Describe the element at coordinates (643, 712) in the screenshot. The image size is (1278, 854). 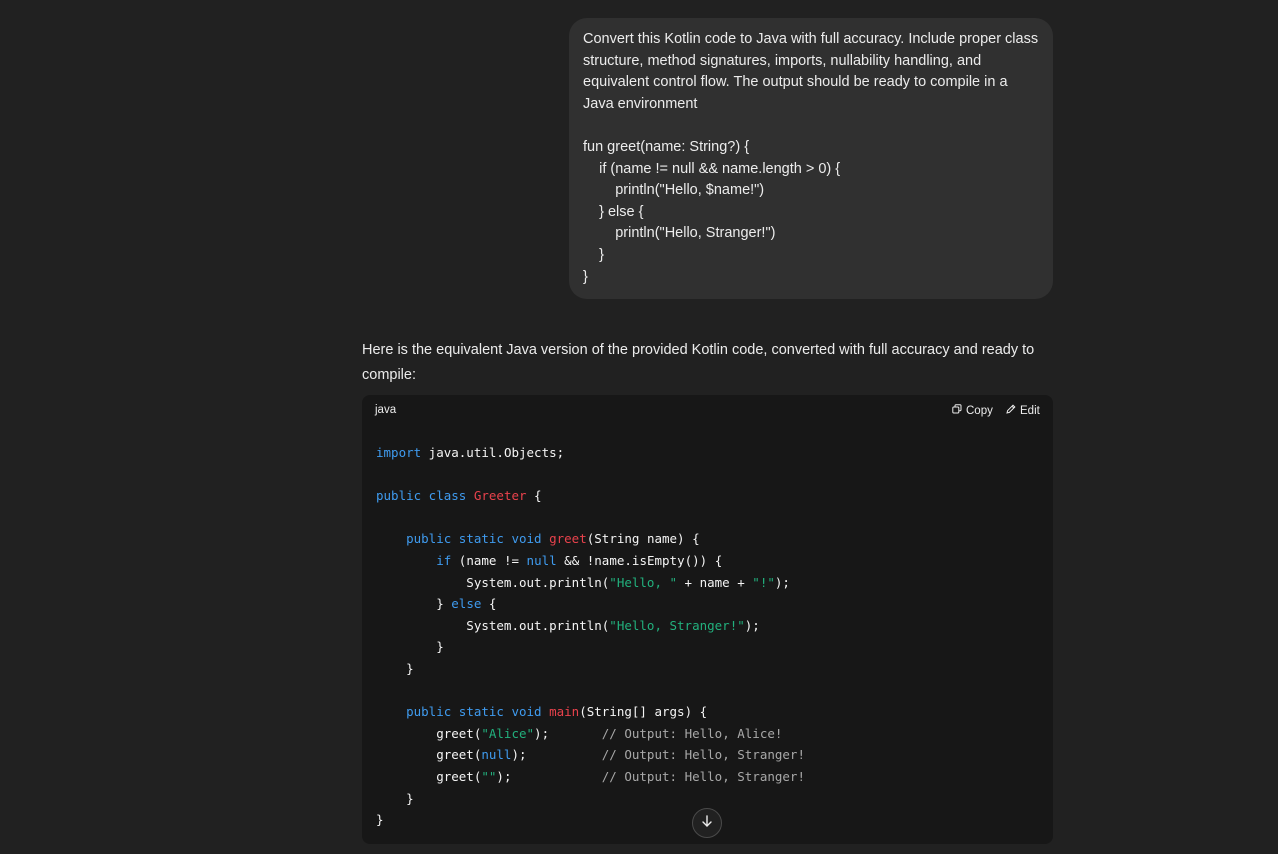
I see `code-token: (String[] args) {` at that location.